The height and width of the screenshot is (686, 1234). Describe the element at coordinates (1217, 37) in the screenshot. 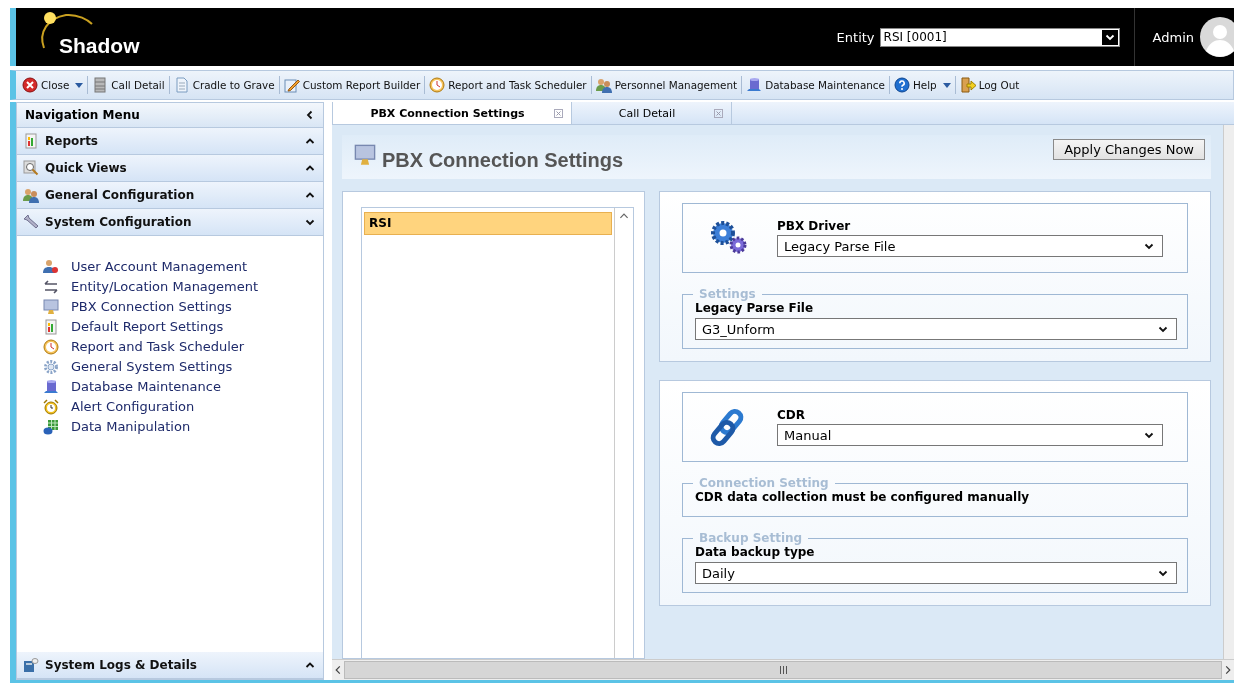

I see `avatar-icon` at that location.